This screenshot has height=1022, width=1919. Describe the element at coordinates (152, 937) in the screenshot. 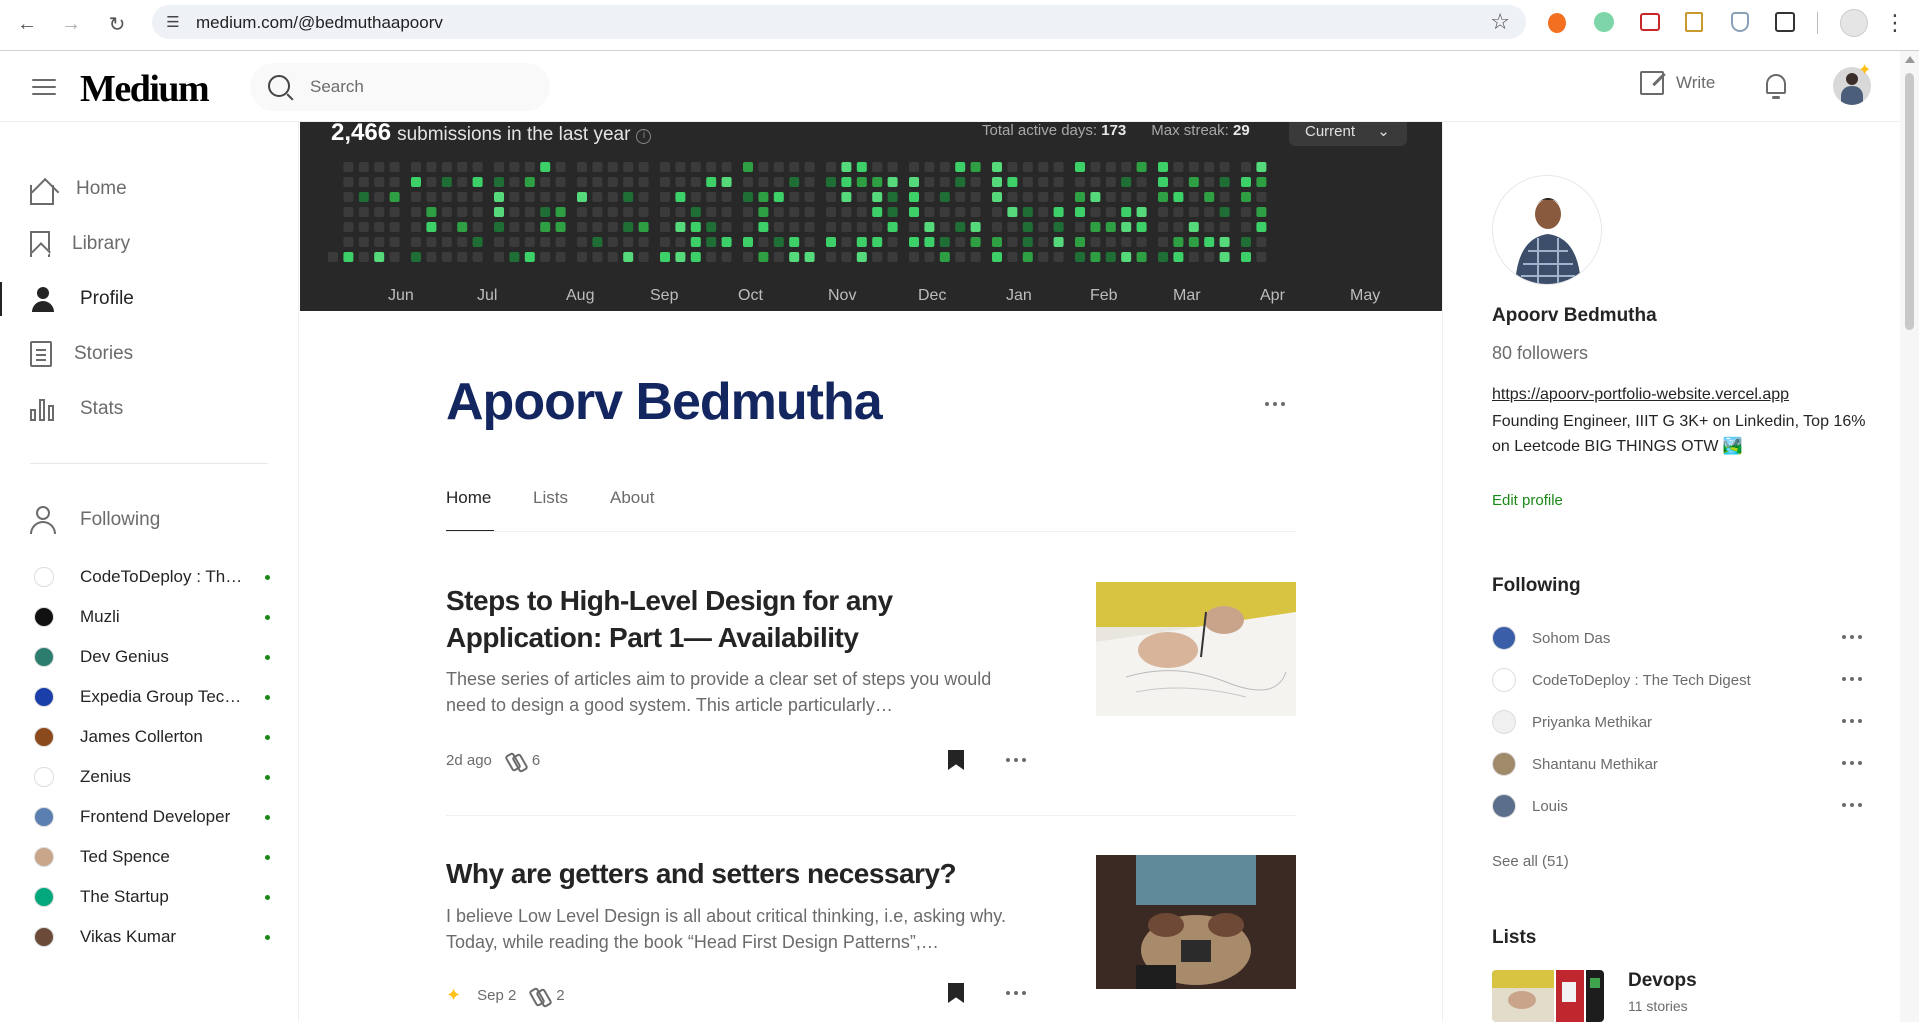

I see `following-item: Vikas Kumar` at that location.